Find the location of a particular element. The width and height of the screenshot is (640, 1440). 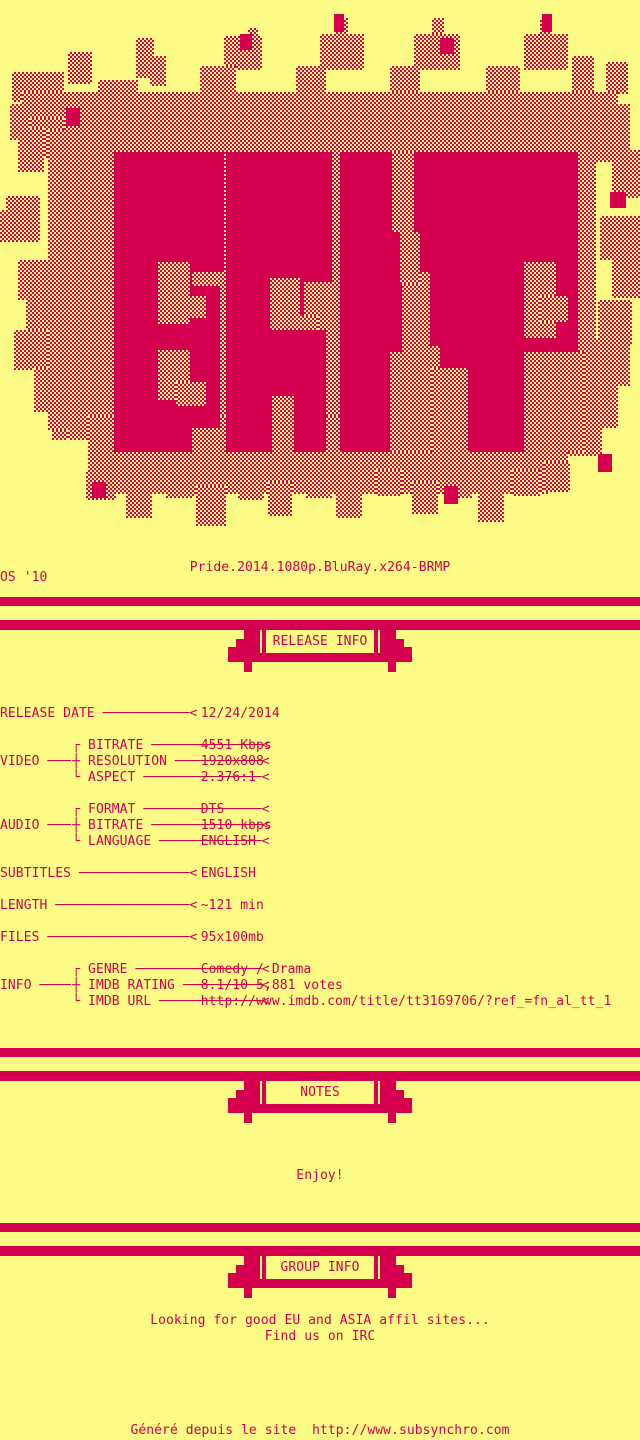

banner-label: GROUP INFO is located at coordinates (320, 1267).